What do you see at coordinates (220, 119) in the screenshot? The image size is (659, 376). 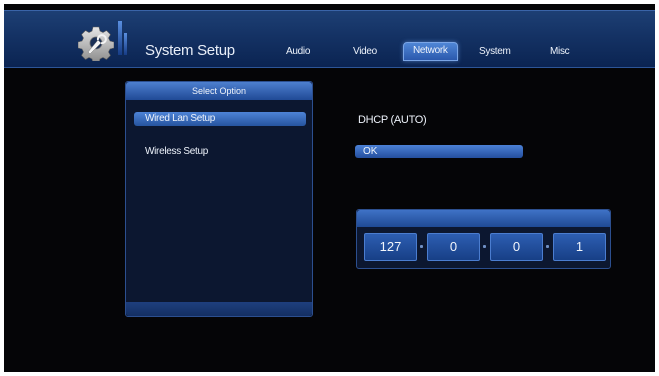 I see `menu-item-wired-lan-setup: Wired Lan Setup` at bounding box center [220, 119].